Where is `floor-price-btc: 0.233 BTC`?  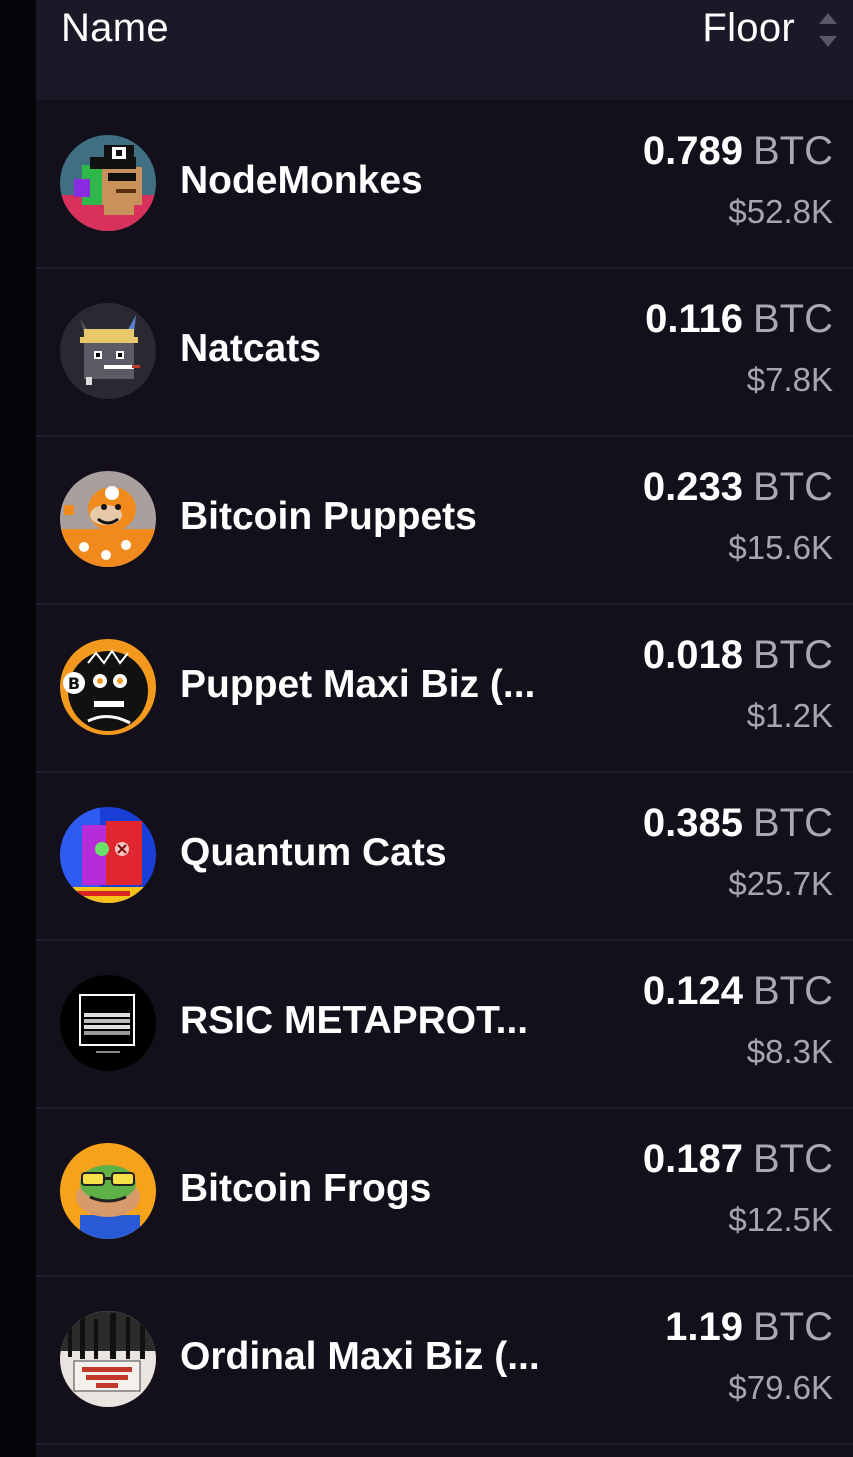
floor-price-btc: 0.233 BTC is located at coordinates (738, 487).